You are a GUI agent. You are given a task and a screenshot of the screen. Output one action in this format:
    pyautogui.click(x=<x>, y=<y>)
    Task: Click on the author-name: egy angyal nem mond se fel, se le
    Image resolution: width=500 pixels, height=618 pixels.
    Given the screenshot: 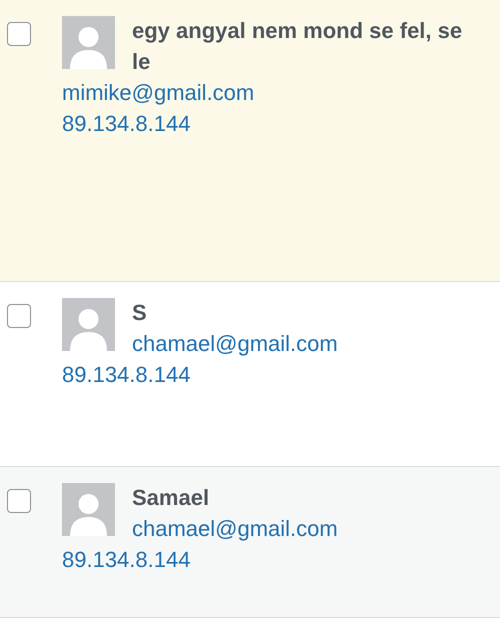 What is the action you would take?
    pyautogui.click(x=298, y=46)
    